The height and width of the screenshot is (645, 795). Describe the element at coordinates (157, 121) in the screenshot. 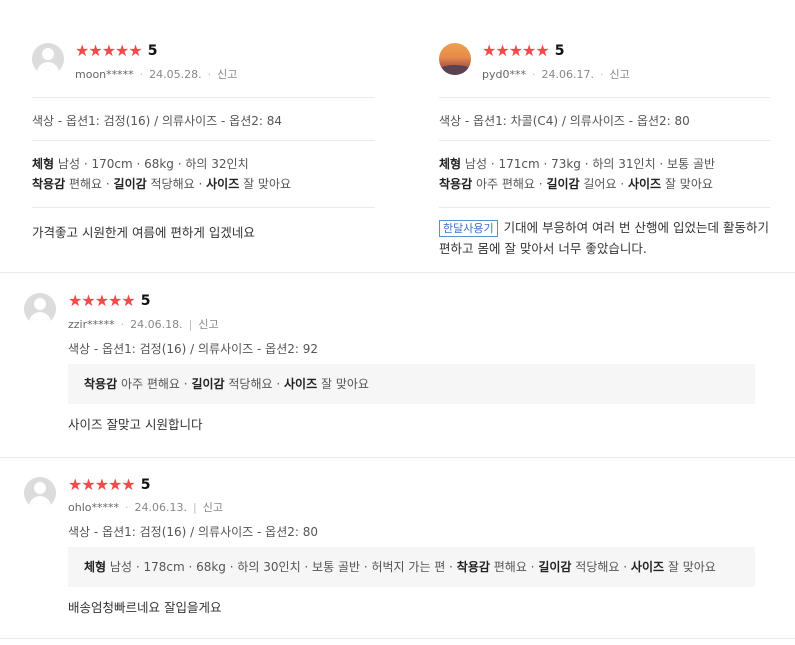

I see `product-option: 색상 - 옵션1: 검정(16) / 의류사이즈 - 옵션2: 84` at that location.